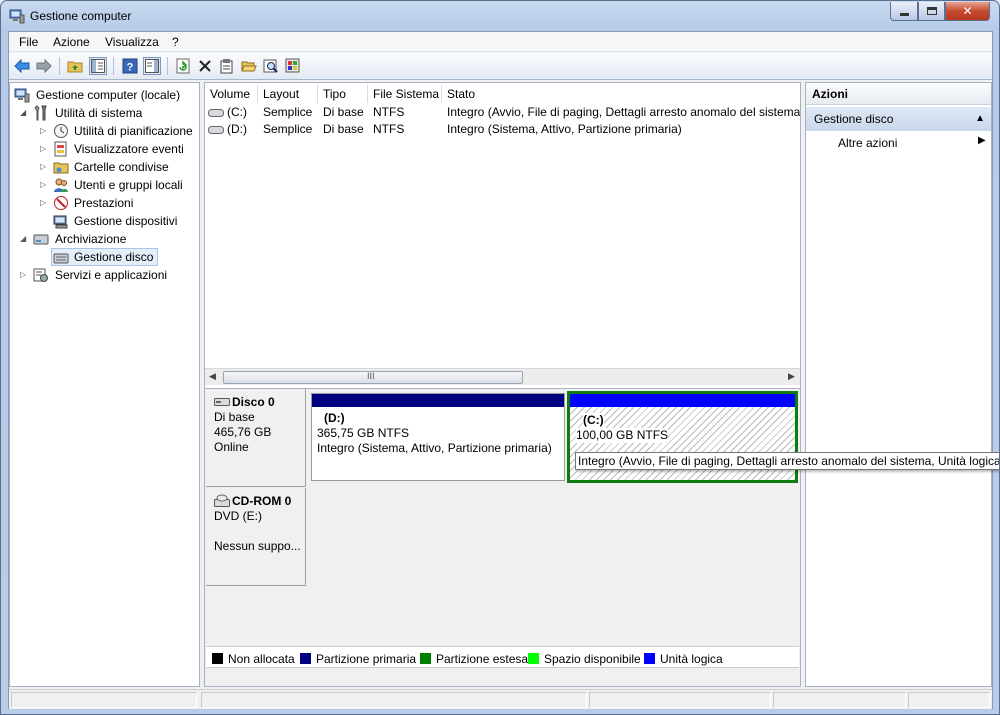 This screenshot has height=715, width=1000. I want to click on disk-status: Online, so click(231, 447).